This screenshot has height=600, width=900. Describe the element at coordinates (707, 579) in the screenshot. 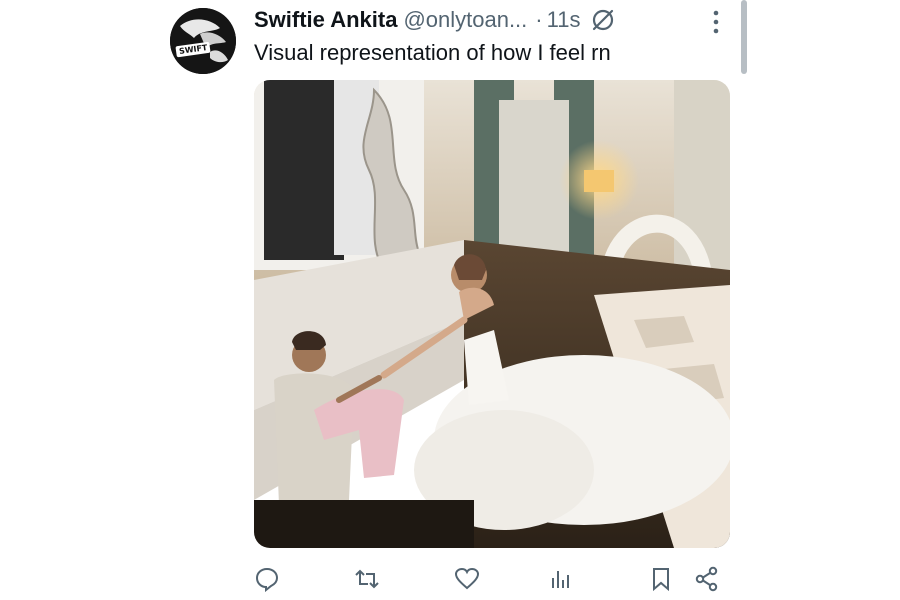

I see `share-icon` at that location.